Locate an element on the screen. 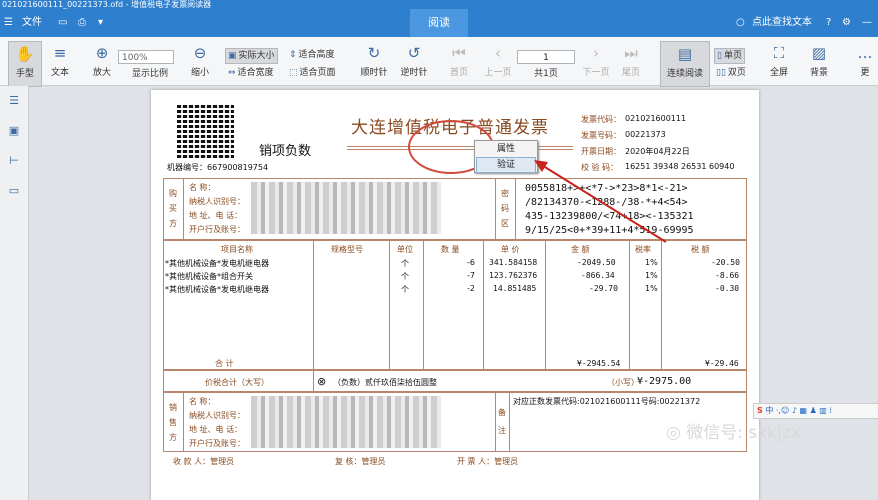 The height and width of the screenshot is (500, 878). tree-icon: ⊢ is located at coordinates (14, 161).